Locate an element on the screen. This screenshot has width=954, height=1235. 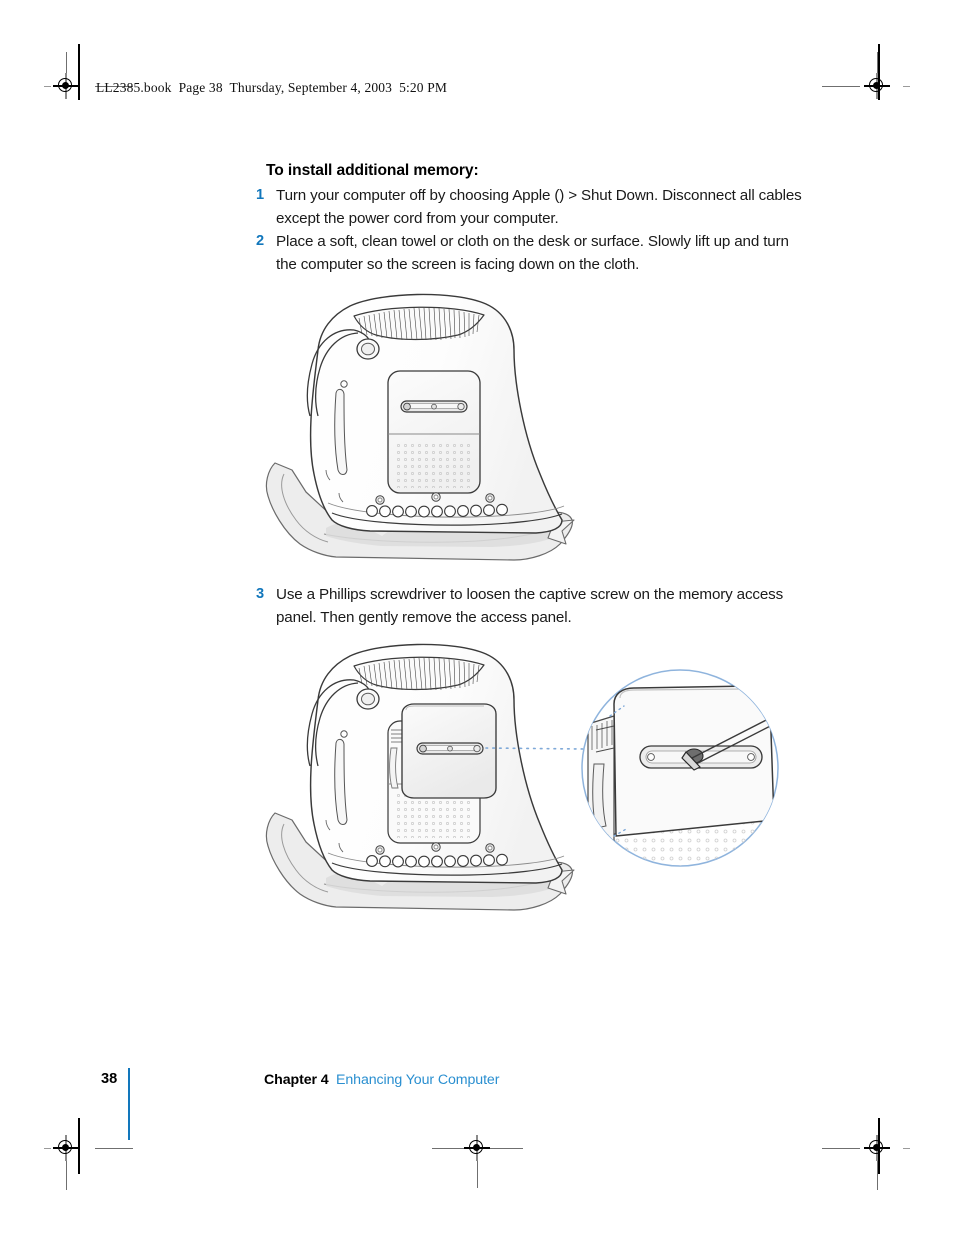
footer-chapter-label: Chapter 4 is located at coordinates (296, 1080).